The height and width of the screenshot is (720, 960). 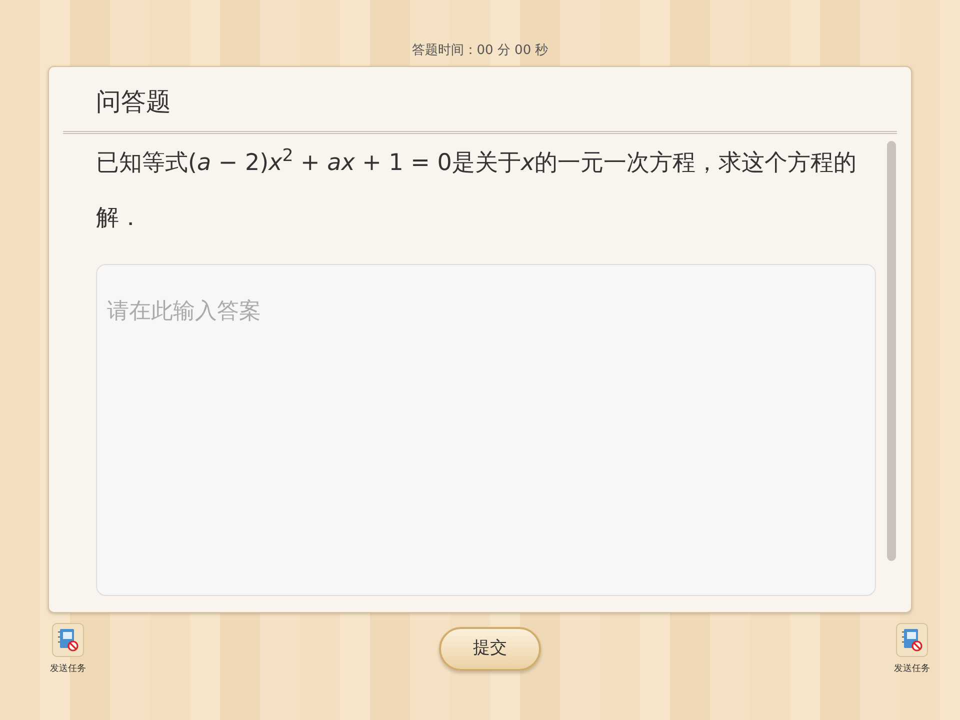 I want to click on submit-button: 提交, so click(x=490, y=649).